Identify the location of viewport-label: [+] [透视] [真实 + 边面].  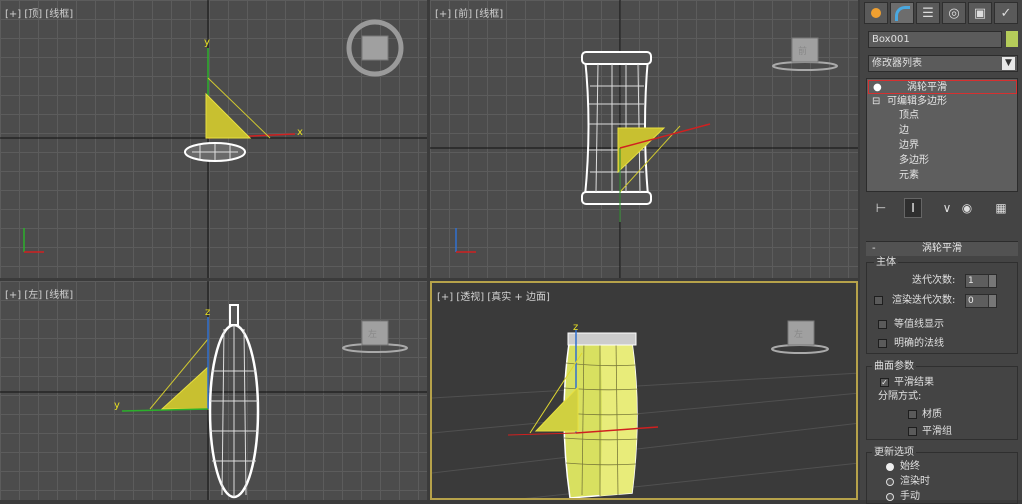
(493, 295).